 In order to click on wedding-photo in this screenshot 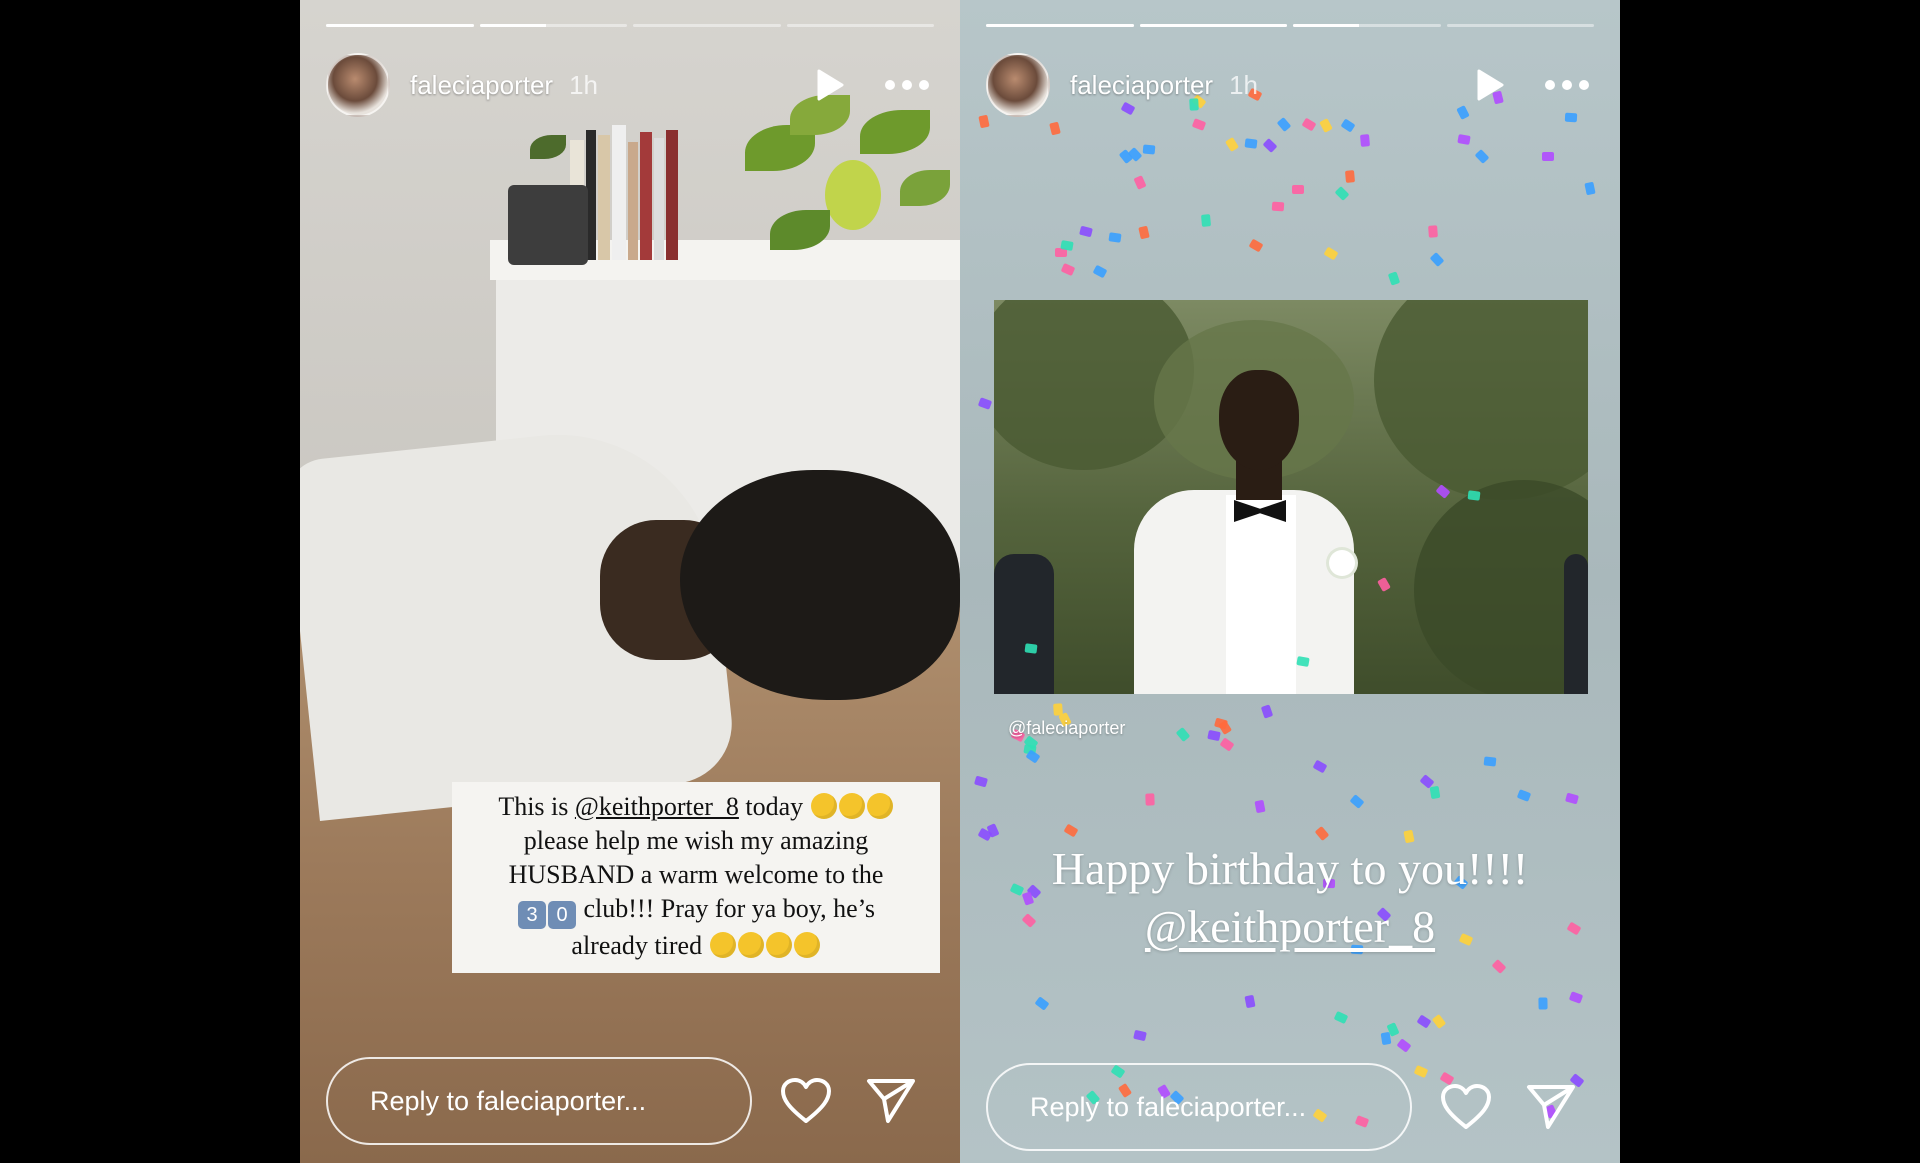, I will do `click(1291, 497)`.